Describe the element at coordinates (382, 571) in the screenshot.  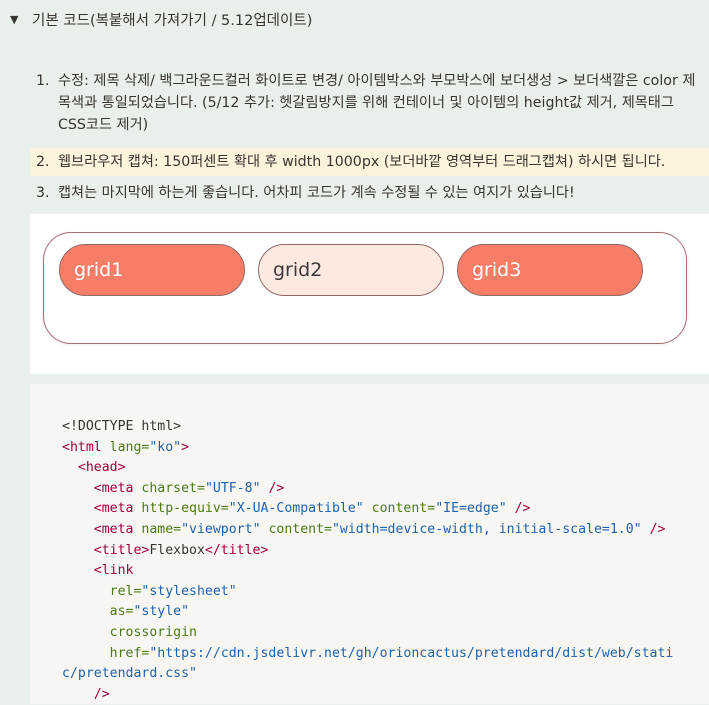
I see `code-line: <link` at that location.